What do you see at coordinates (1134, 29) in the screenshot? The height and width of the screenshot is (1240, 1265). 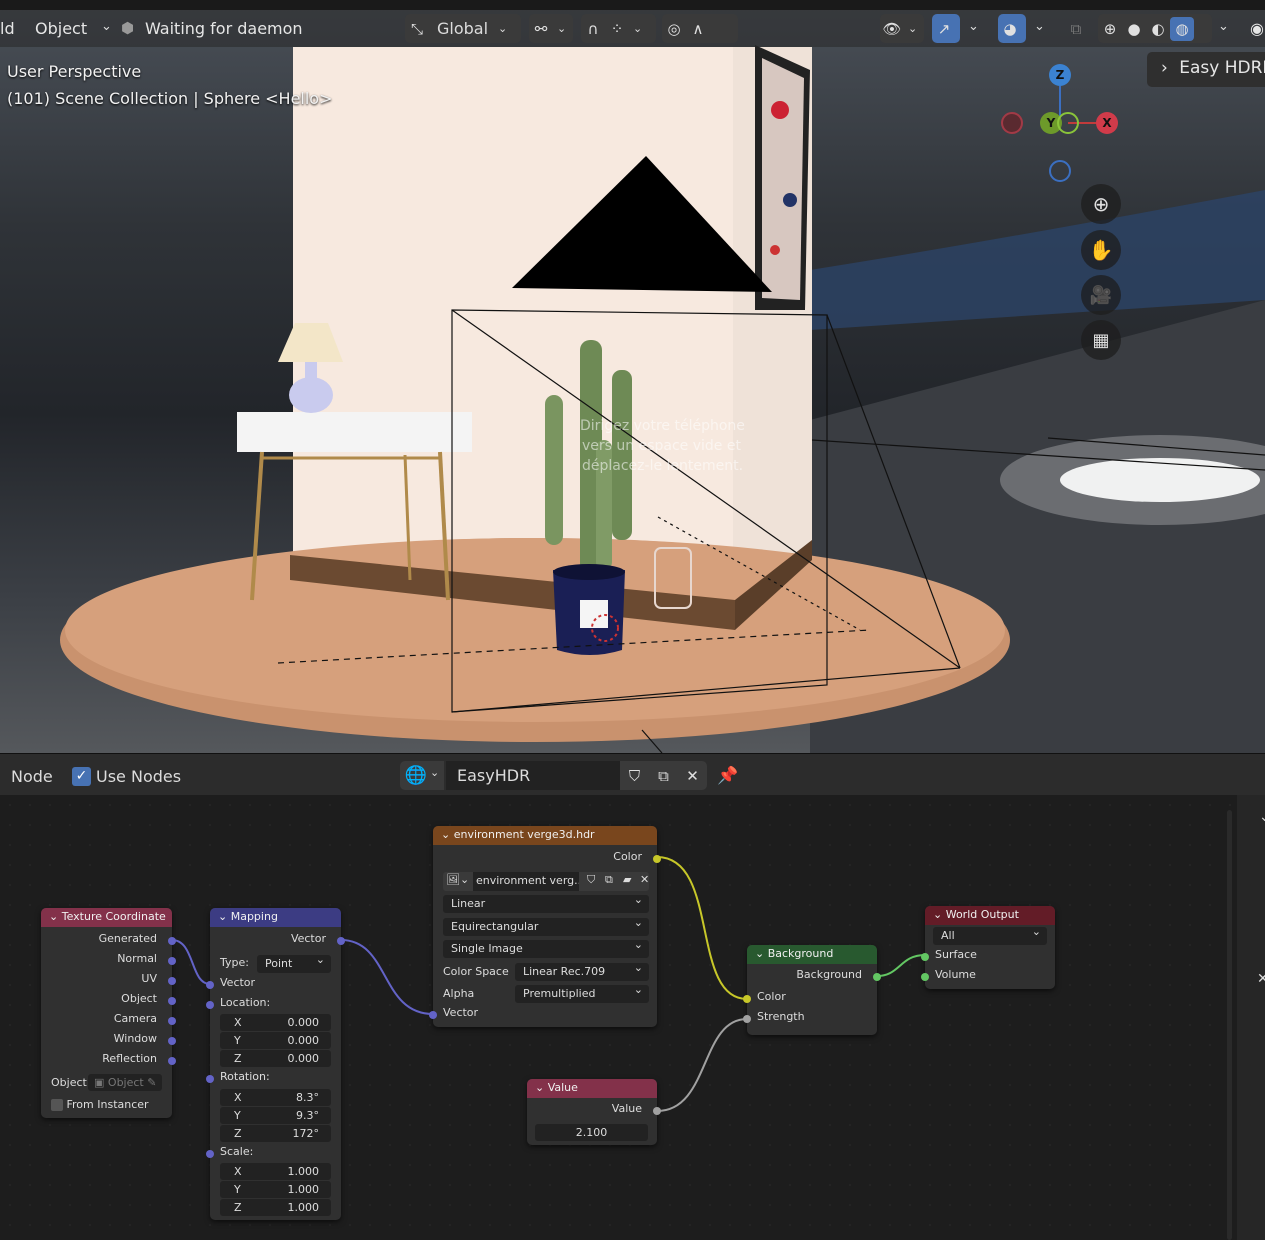 I see `solid-shading-icon: ●` at bounding box center [1134, 29].